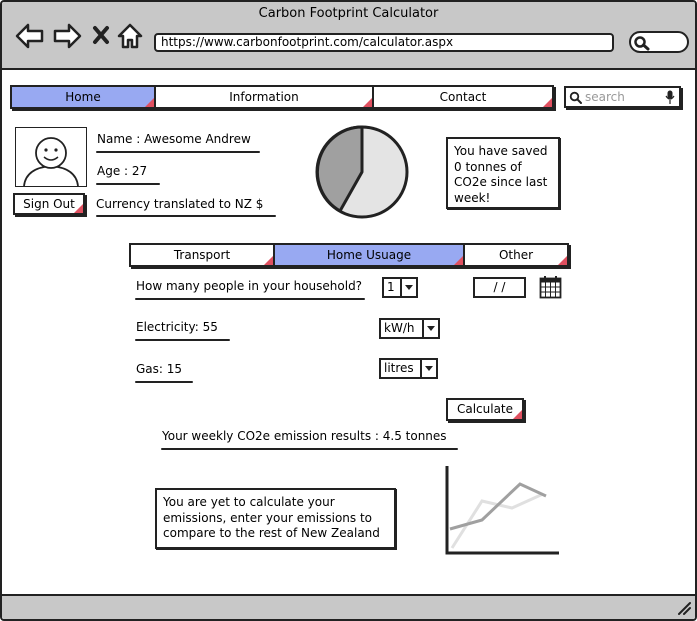 The height and width of the screenshot is (621, 697). I want to click on savings-line: week!, so click(472, 197).